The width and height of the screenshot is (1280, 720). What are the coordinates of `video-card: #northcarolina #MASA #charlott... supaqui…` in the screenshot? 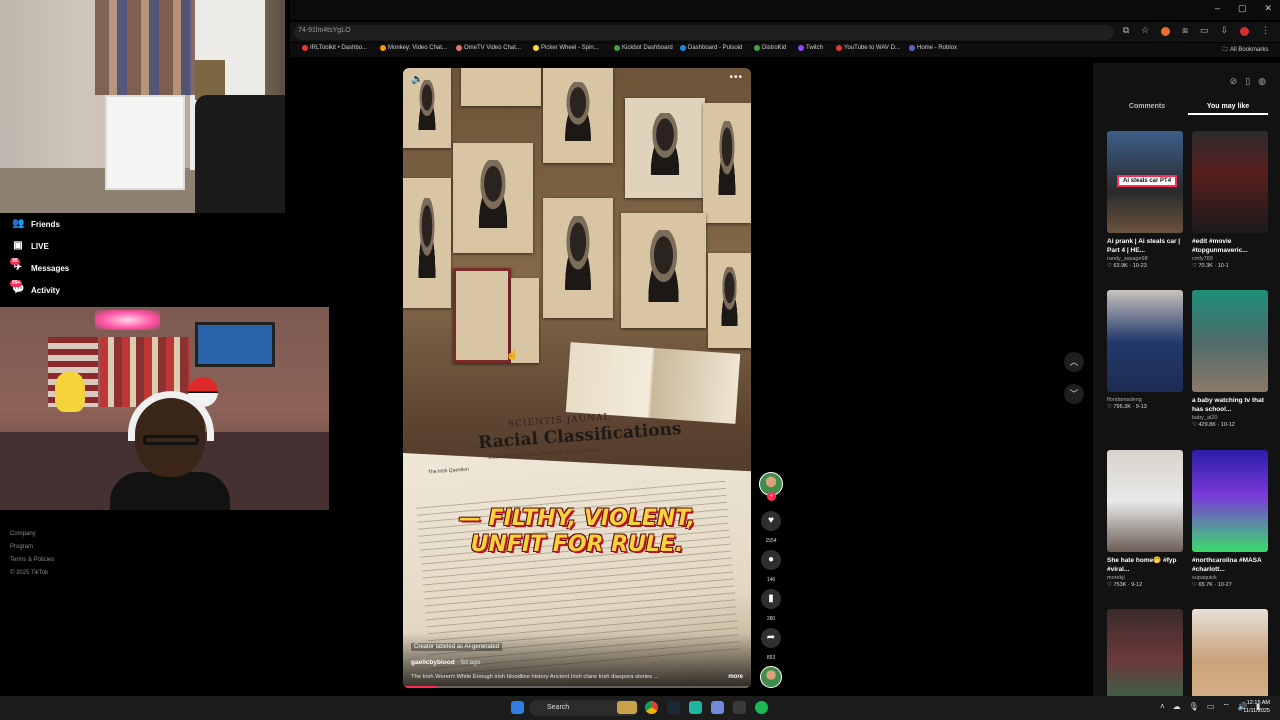 It's located at (1230, 519).